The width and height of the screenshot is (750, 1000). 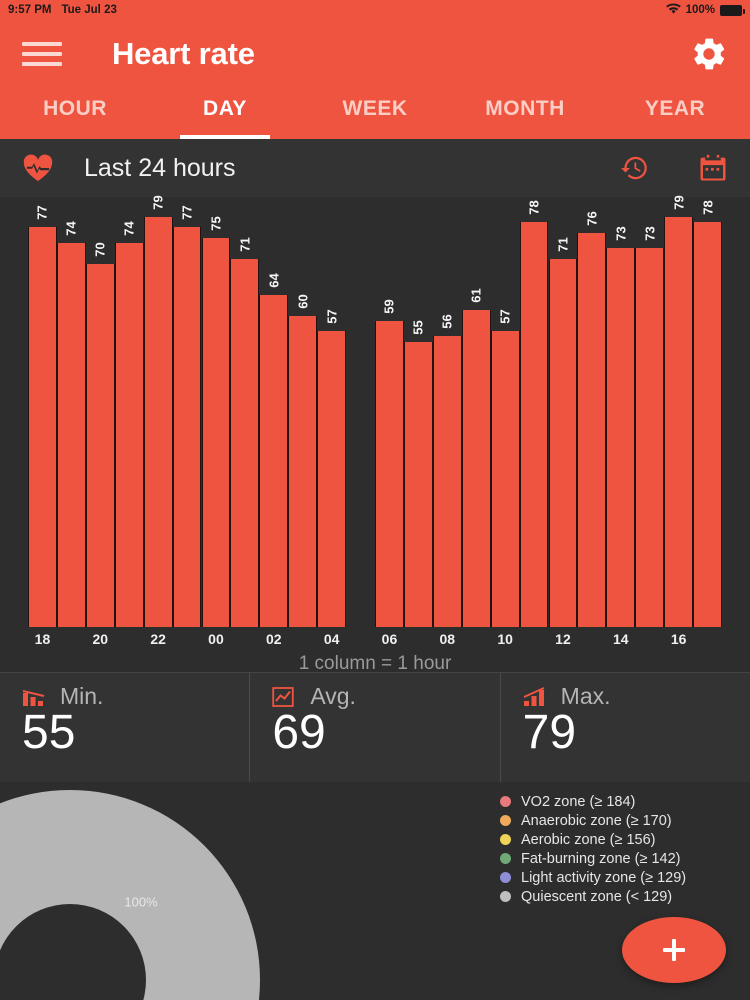 I want to click on chart-bar-value-label: 75, so click(x=216, y=223).